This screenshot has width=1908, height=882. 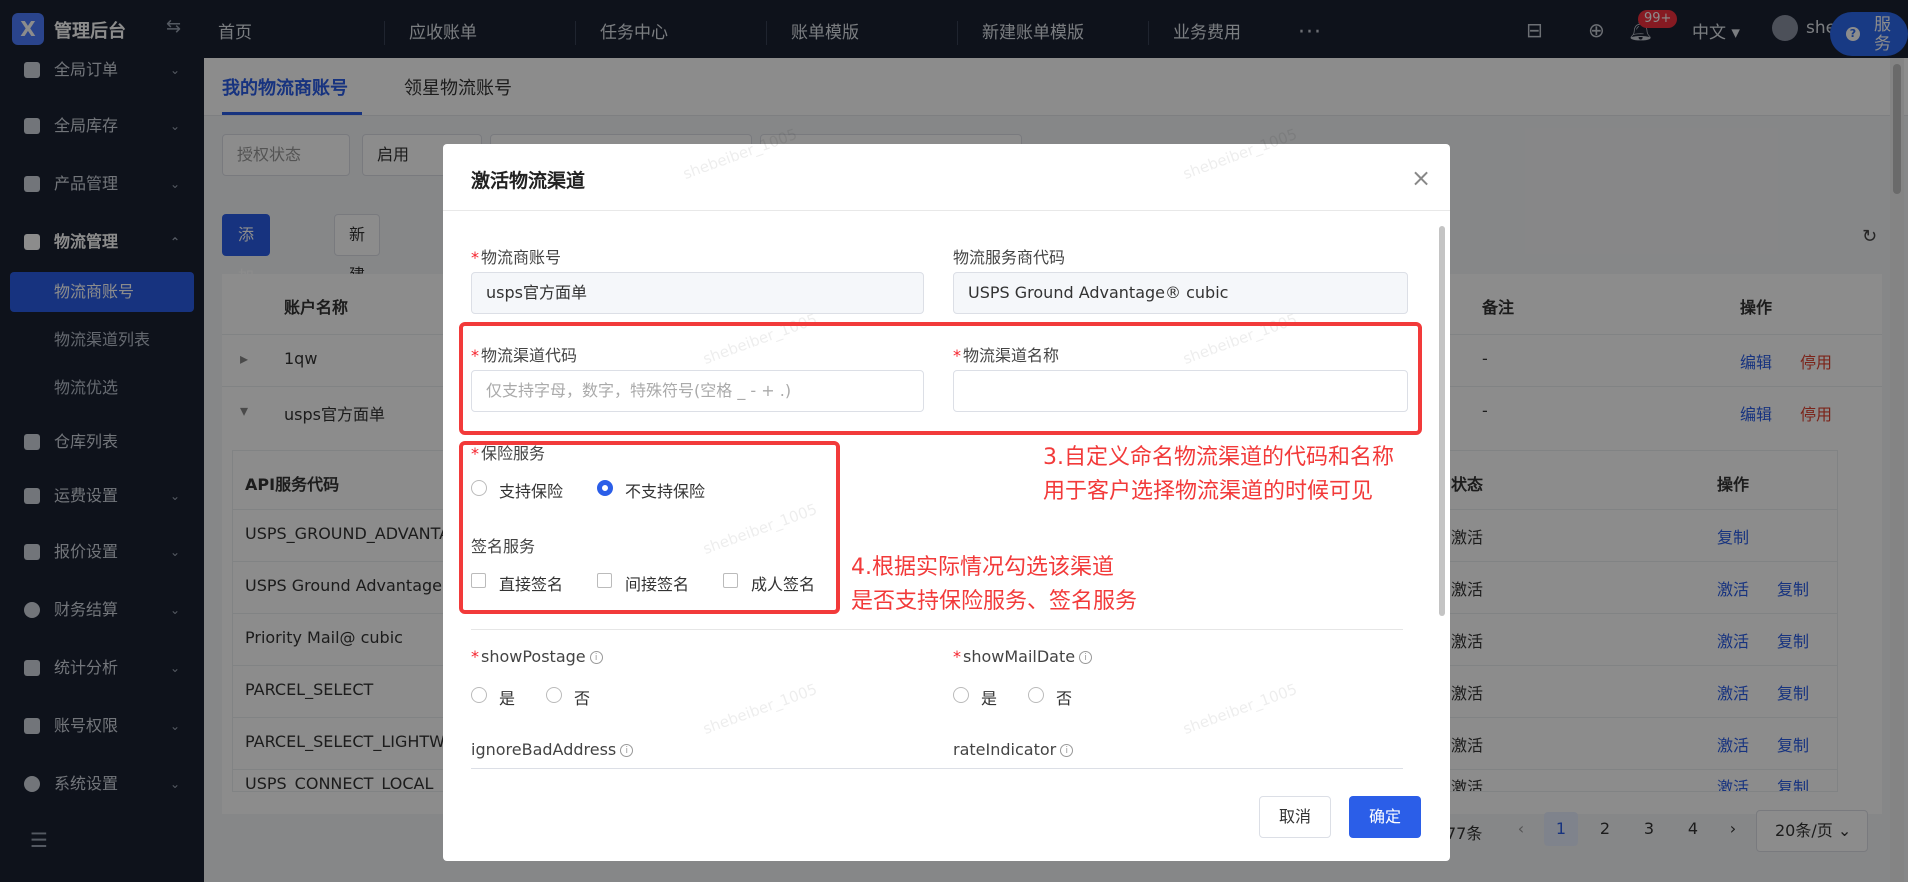 What do you see at coordinates (994, 585) in the screenshot?
I see `annotation-4: 4.根据实际情况勾选该渠道 是否支持保险服务、签名服务` at bounding box center [994, 585].